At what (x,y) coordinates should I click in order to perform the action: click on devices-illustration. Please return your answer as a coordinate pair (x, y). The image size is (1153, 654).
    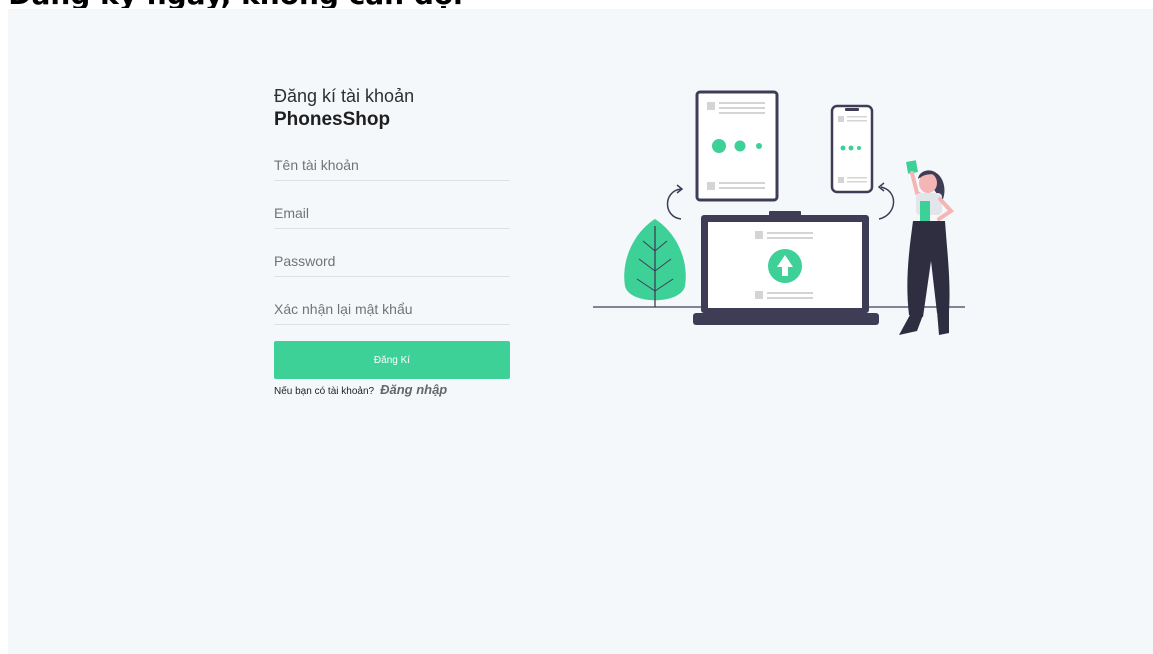
    Looking at the image, I should click on (779, 212).